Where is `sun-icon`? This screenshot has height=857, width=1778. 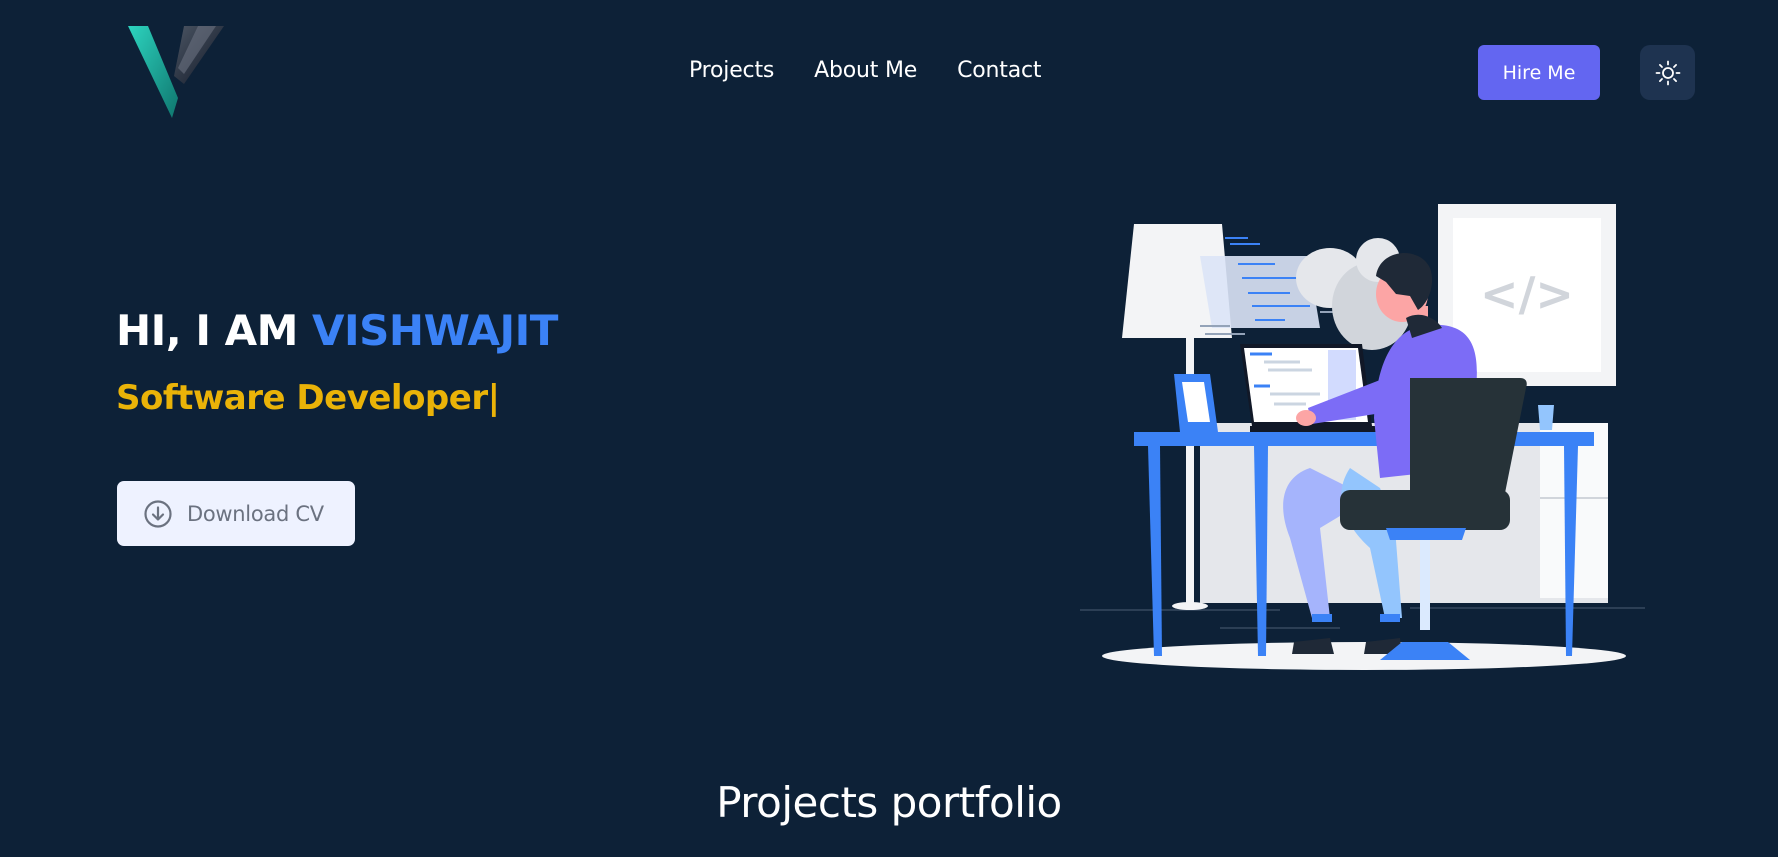 sun-icon is located at coordinates (1667, 72).